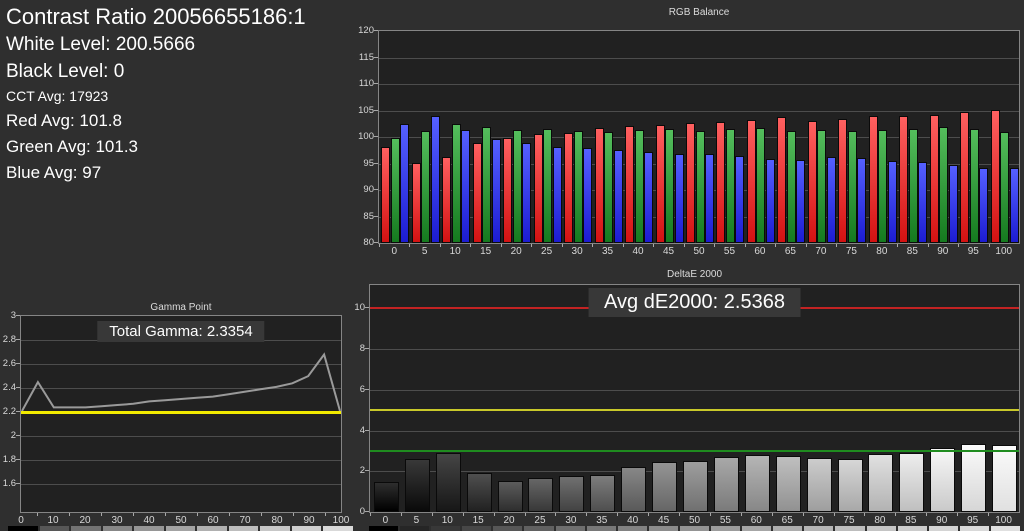 Image resolution: width=1024 pixels, height=531 pixels. What do you see at coordinates (181, 331) in the screenshot?
I see `total-gamma-label: Total Gamma: 2.3354` at bounding box center [181, 331].